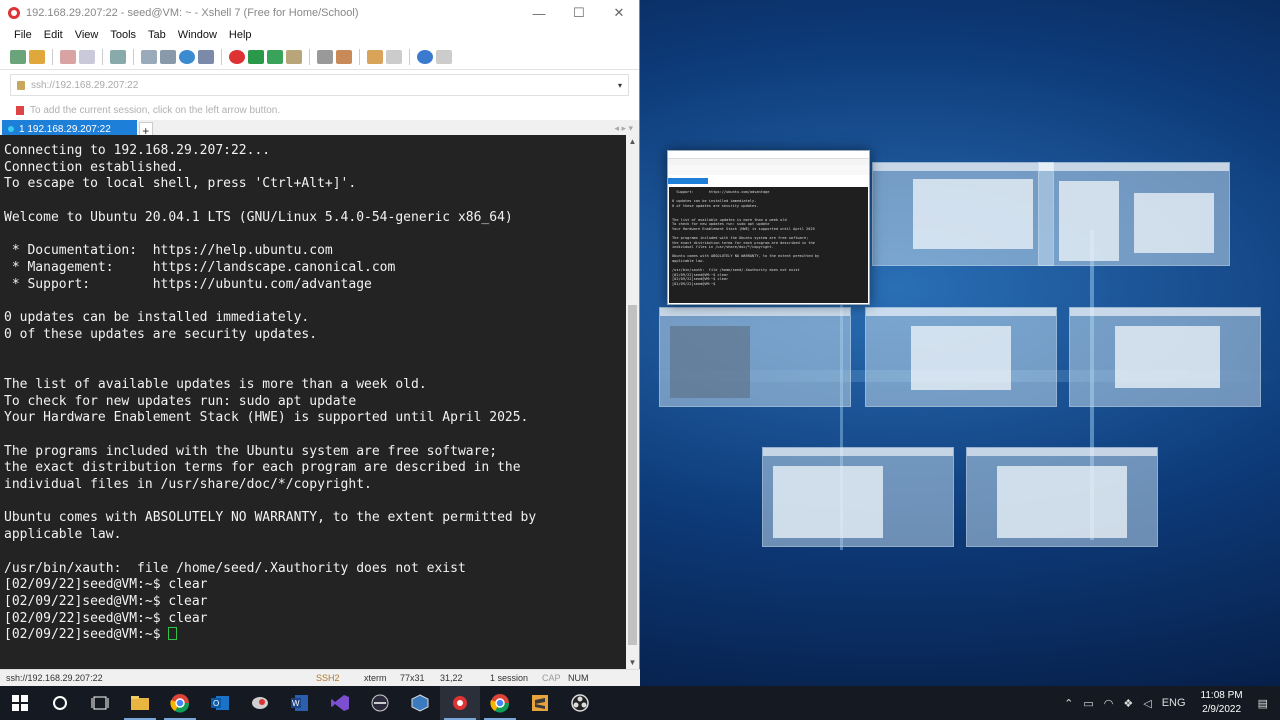 The height and width of the screenshot is (720, 1280). What do you see at coordinates (539, 13) in the screenshot?
I see `minimize-button: —` at bounding box center [539, 13].